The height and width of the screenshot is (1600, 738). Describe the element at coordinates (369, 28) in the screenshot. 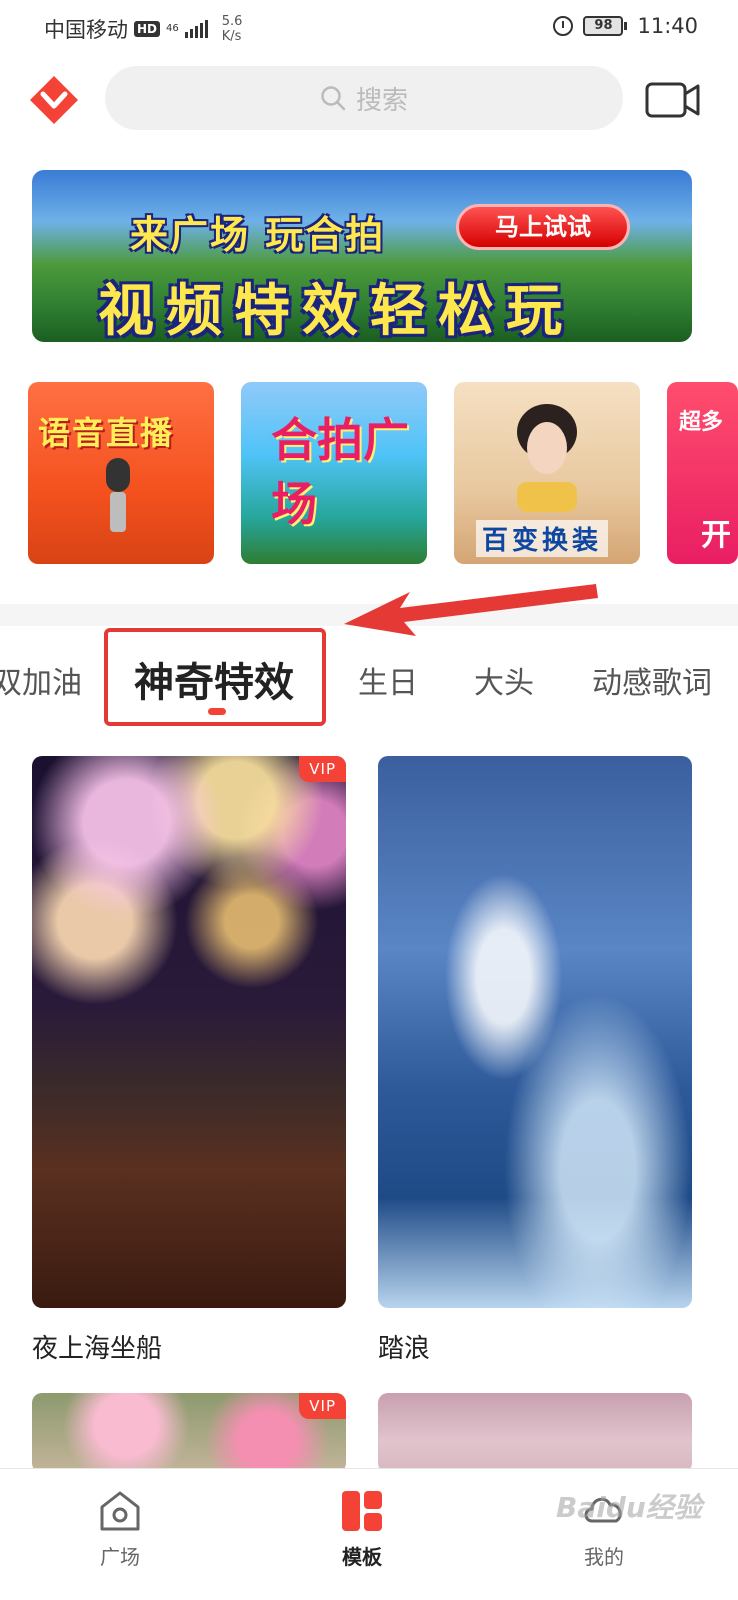

I see `status-bar: 中国移动 HD 46 5.6 K/s 98 11:40` at that location.